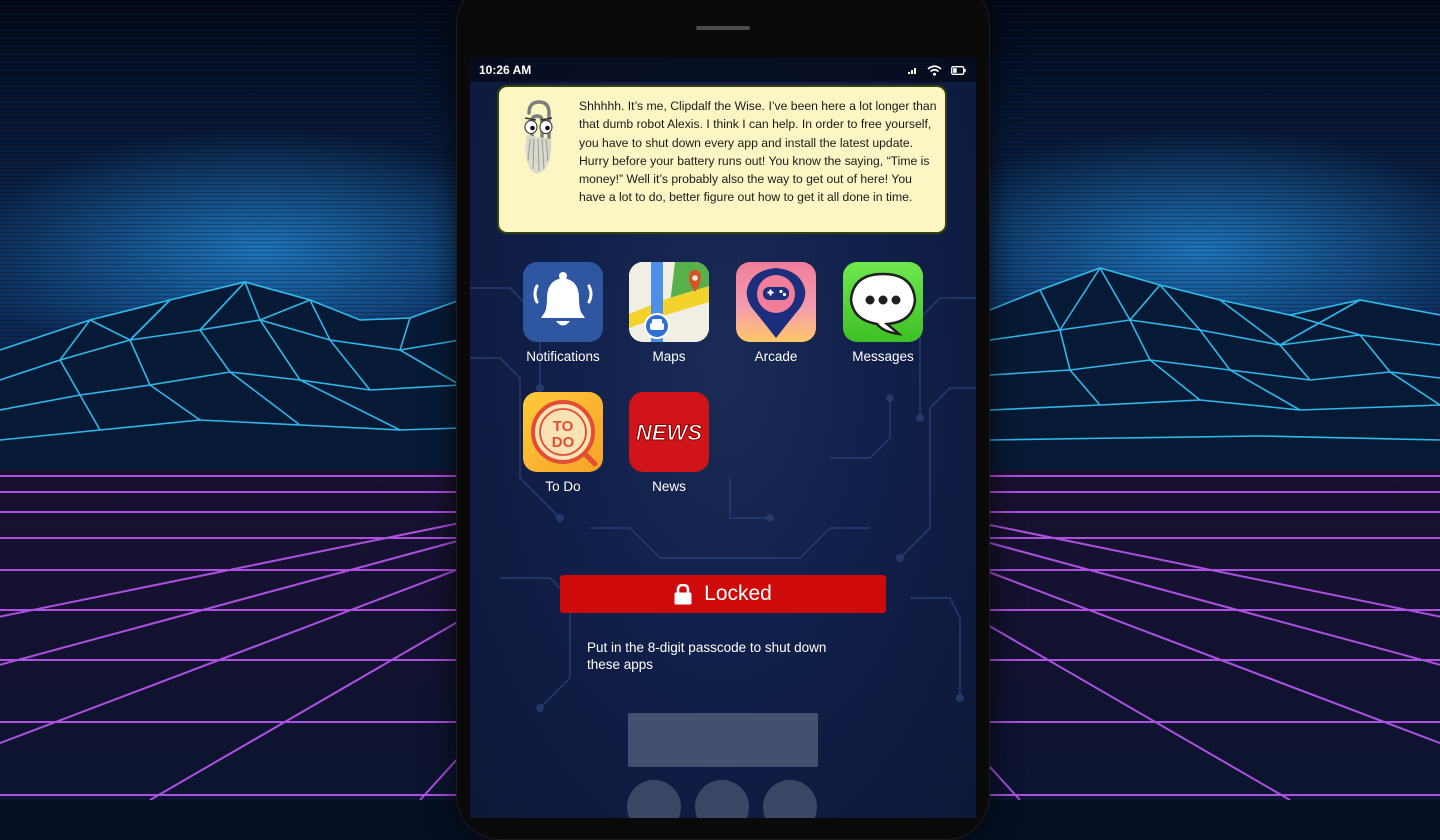 This screenshot has height=840, width=1440. I want to click on app-label: News, so click(669, 486).